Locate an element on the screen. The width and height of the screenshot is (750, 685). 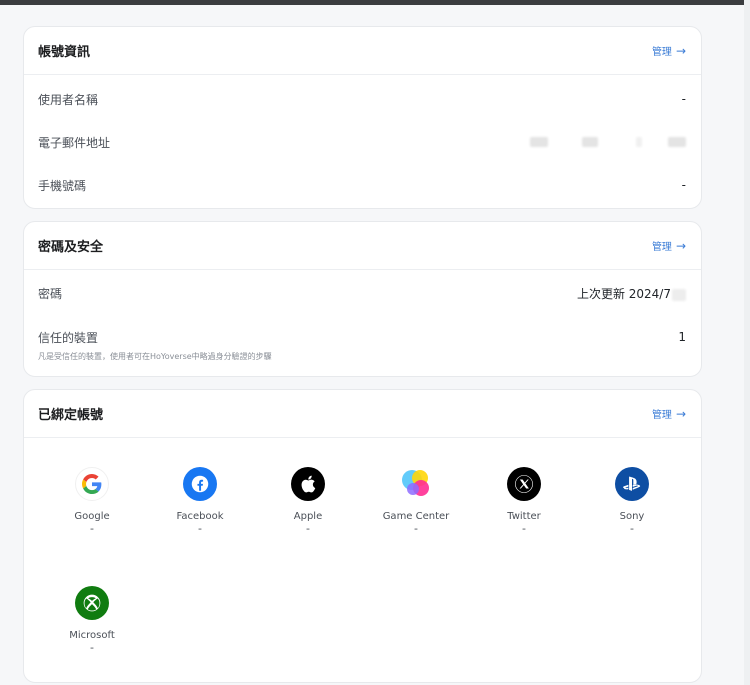
account-name: Sony is located at coordinates (632, 516).